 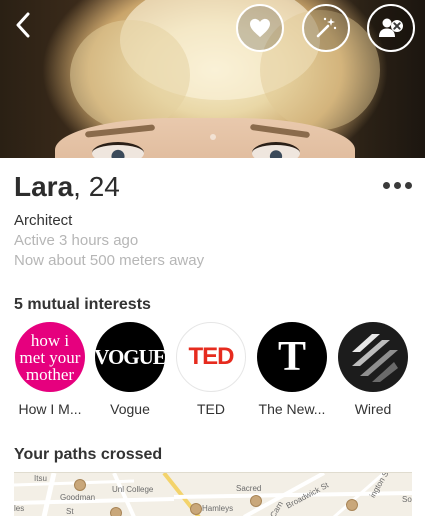 I want to click on last-active: Active 3 hours ago, so click(x=76, y=240).